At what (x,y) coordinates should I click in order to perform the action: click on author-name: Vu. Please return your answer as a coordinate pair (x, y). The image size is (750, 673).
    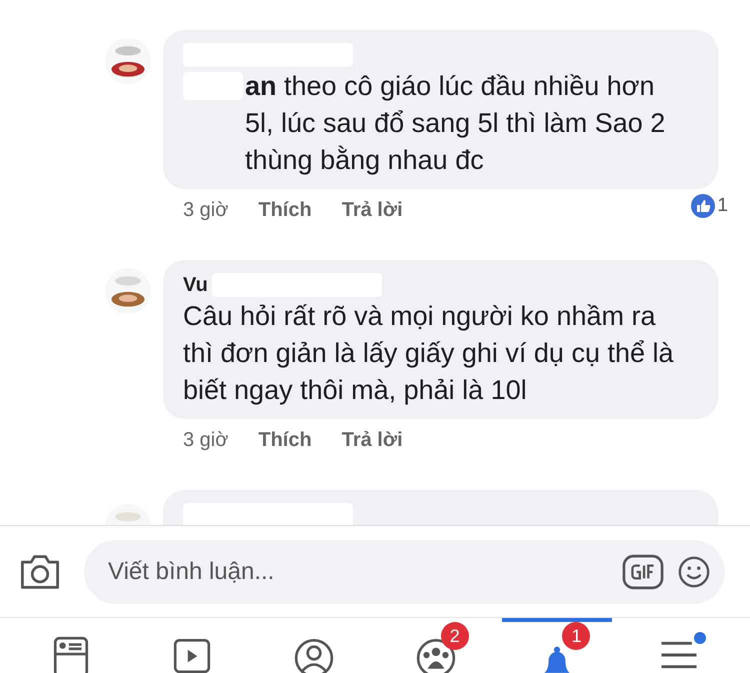
    Looking at the image, I should click on (195, 285).